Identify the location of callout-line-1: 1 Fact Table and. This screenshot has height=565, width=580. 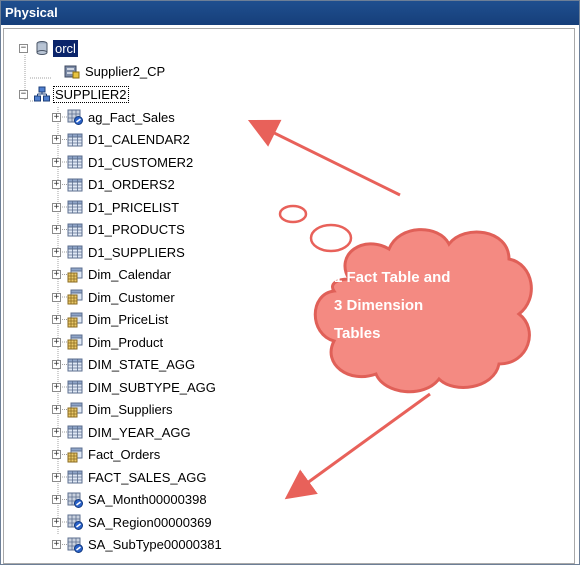
(392, 277).